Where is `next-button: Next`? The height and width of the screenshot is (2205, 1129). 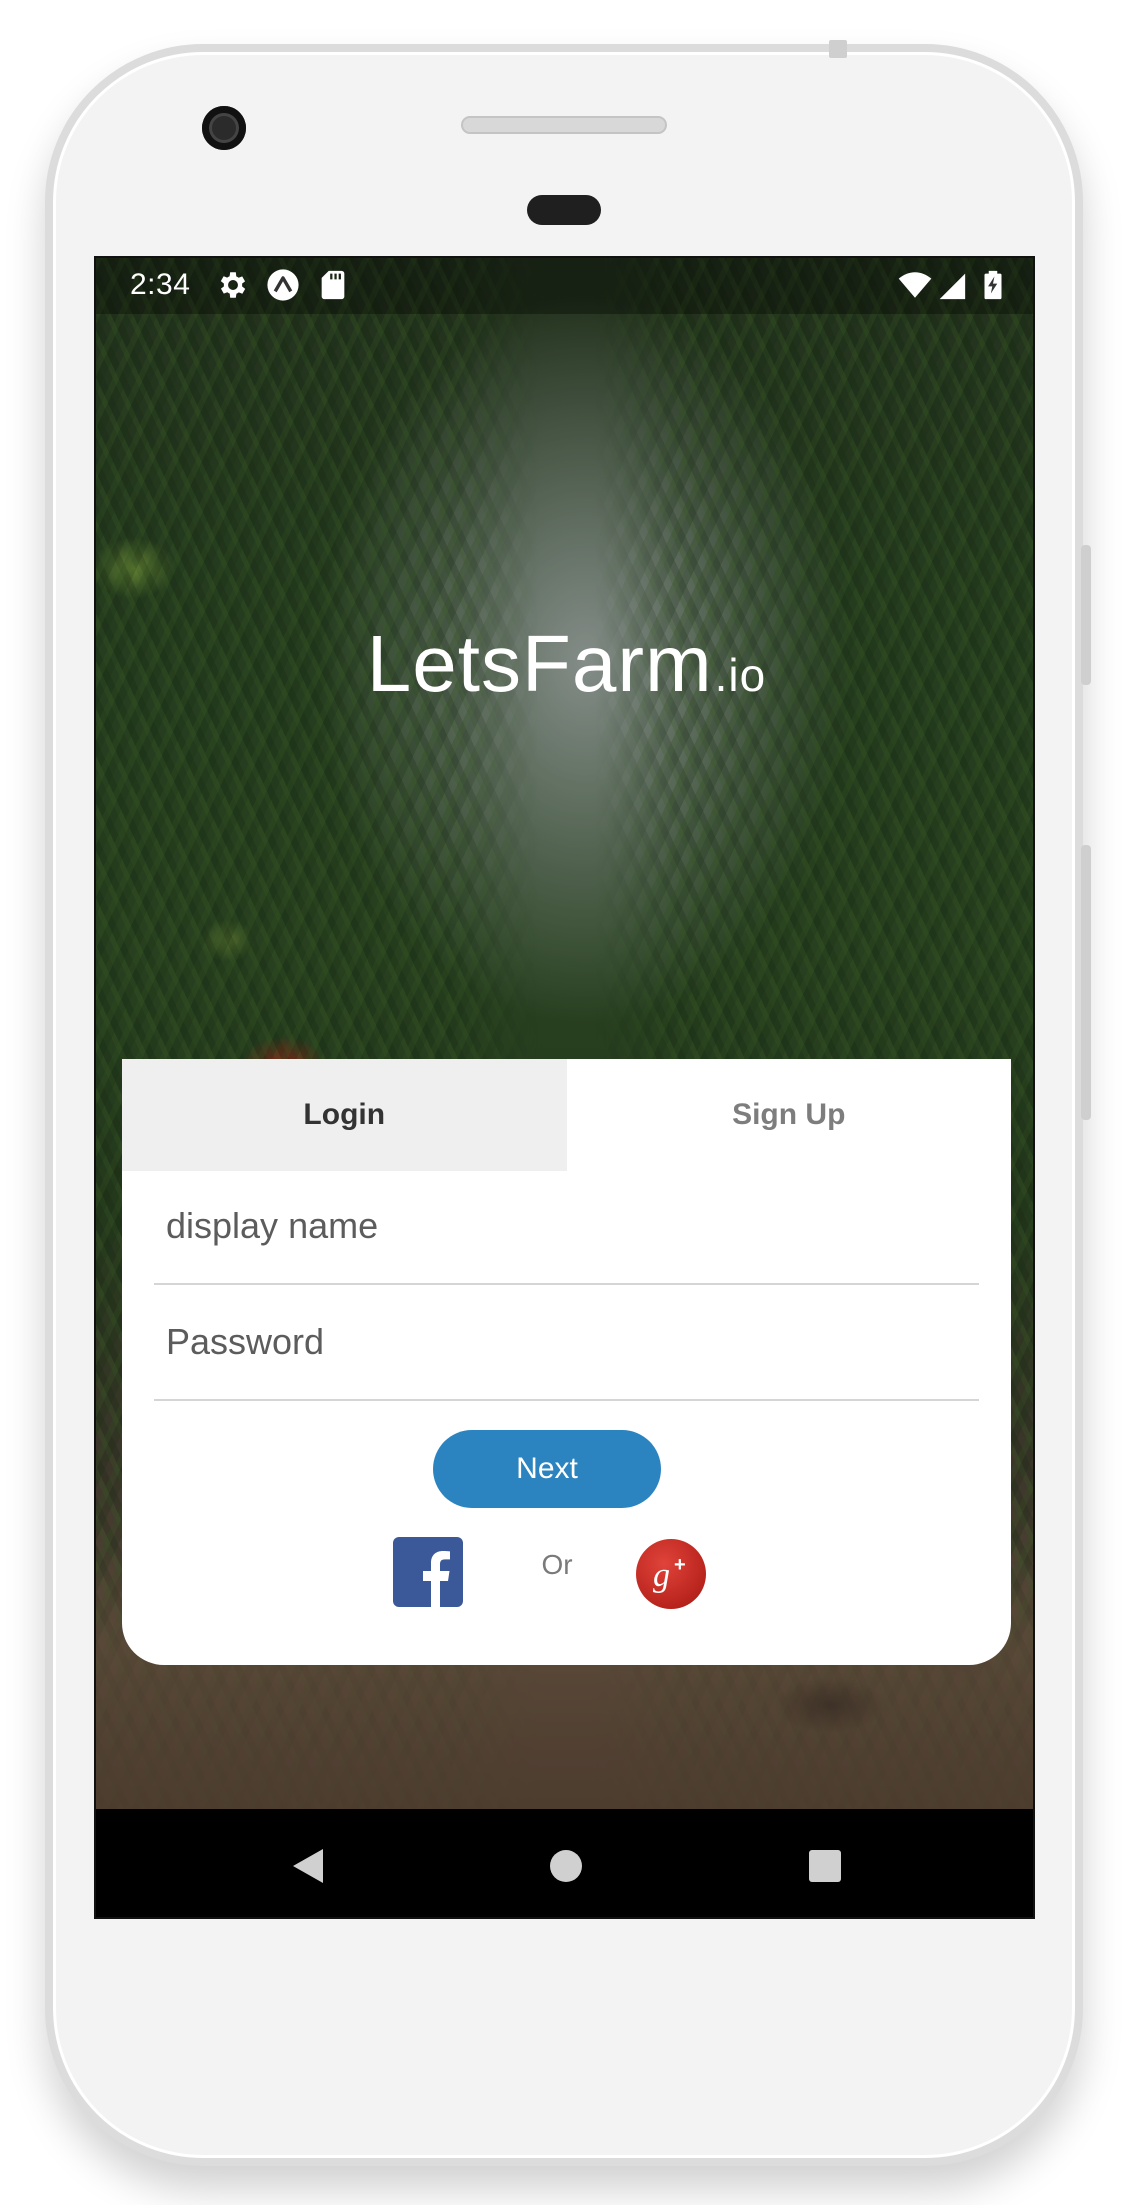 next-button: Next is located at coordinates (547, 1469).